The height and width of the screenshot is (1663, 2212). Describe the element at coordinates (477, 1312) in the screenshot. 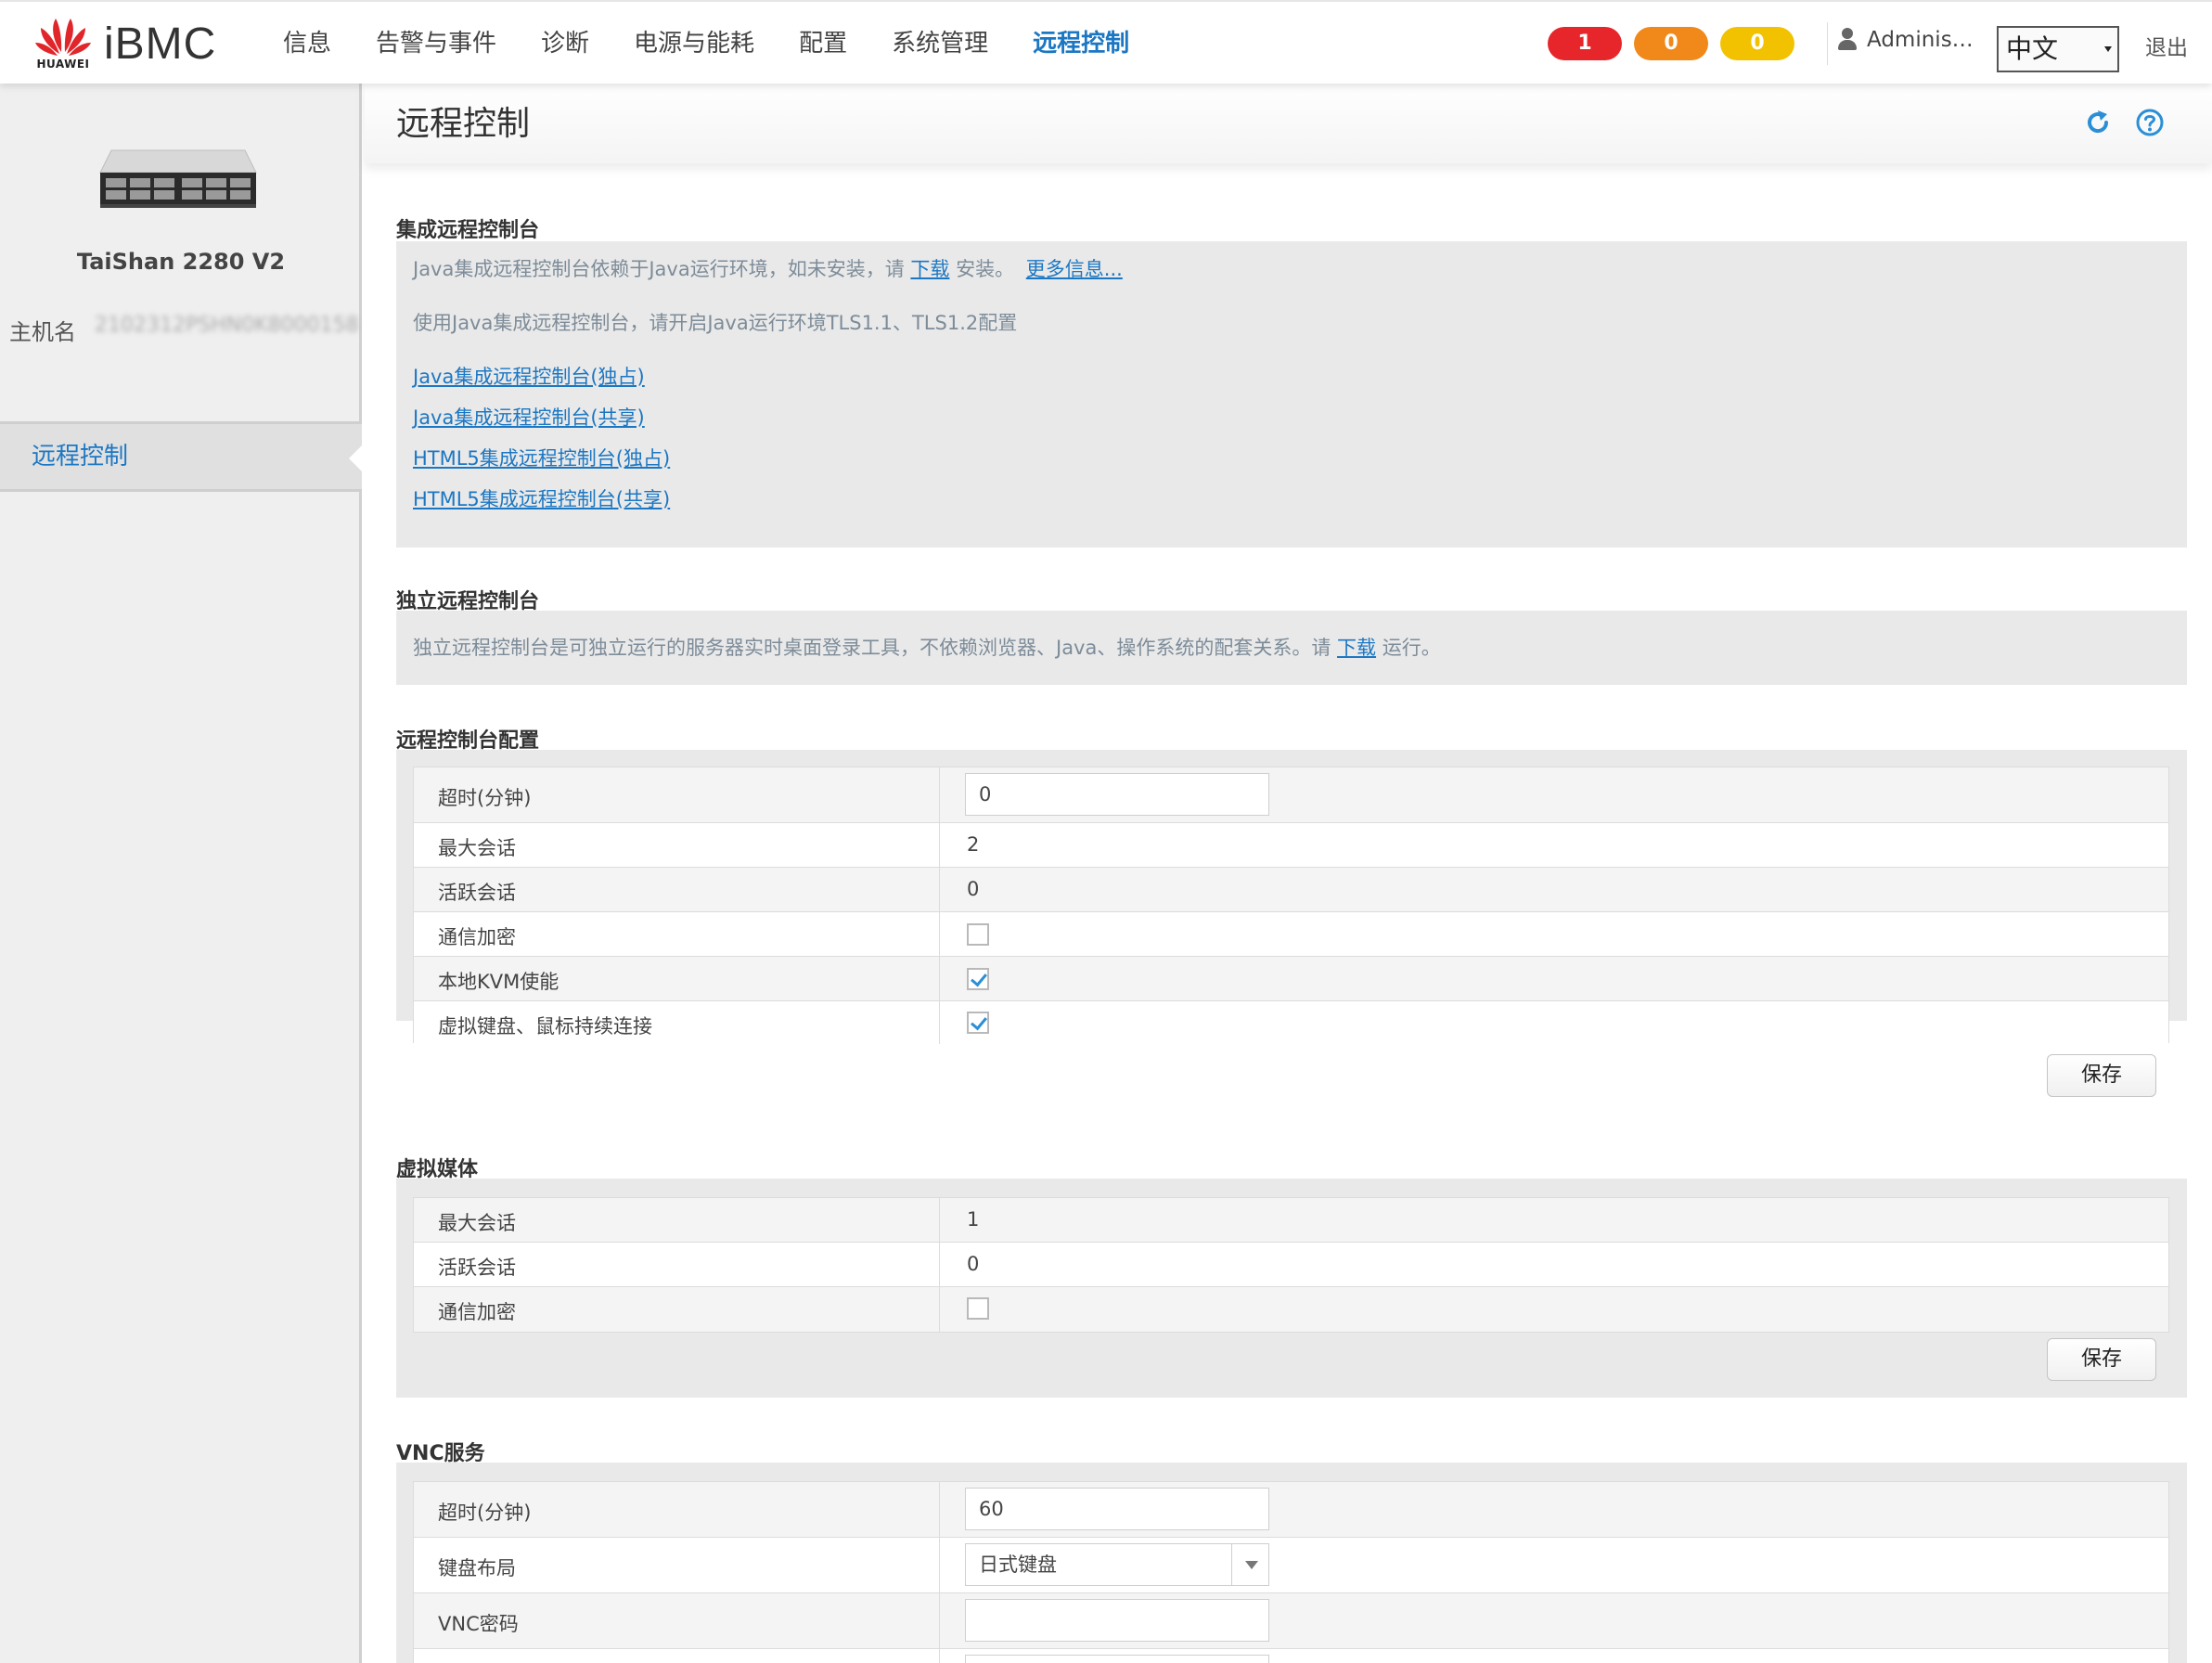

I see `vm-encryption-label: 通信加密` at that location.